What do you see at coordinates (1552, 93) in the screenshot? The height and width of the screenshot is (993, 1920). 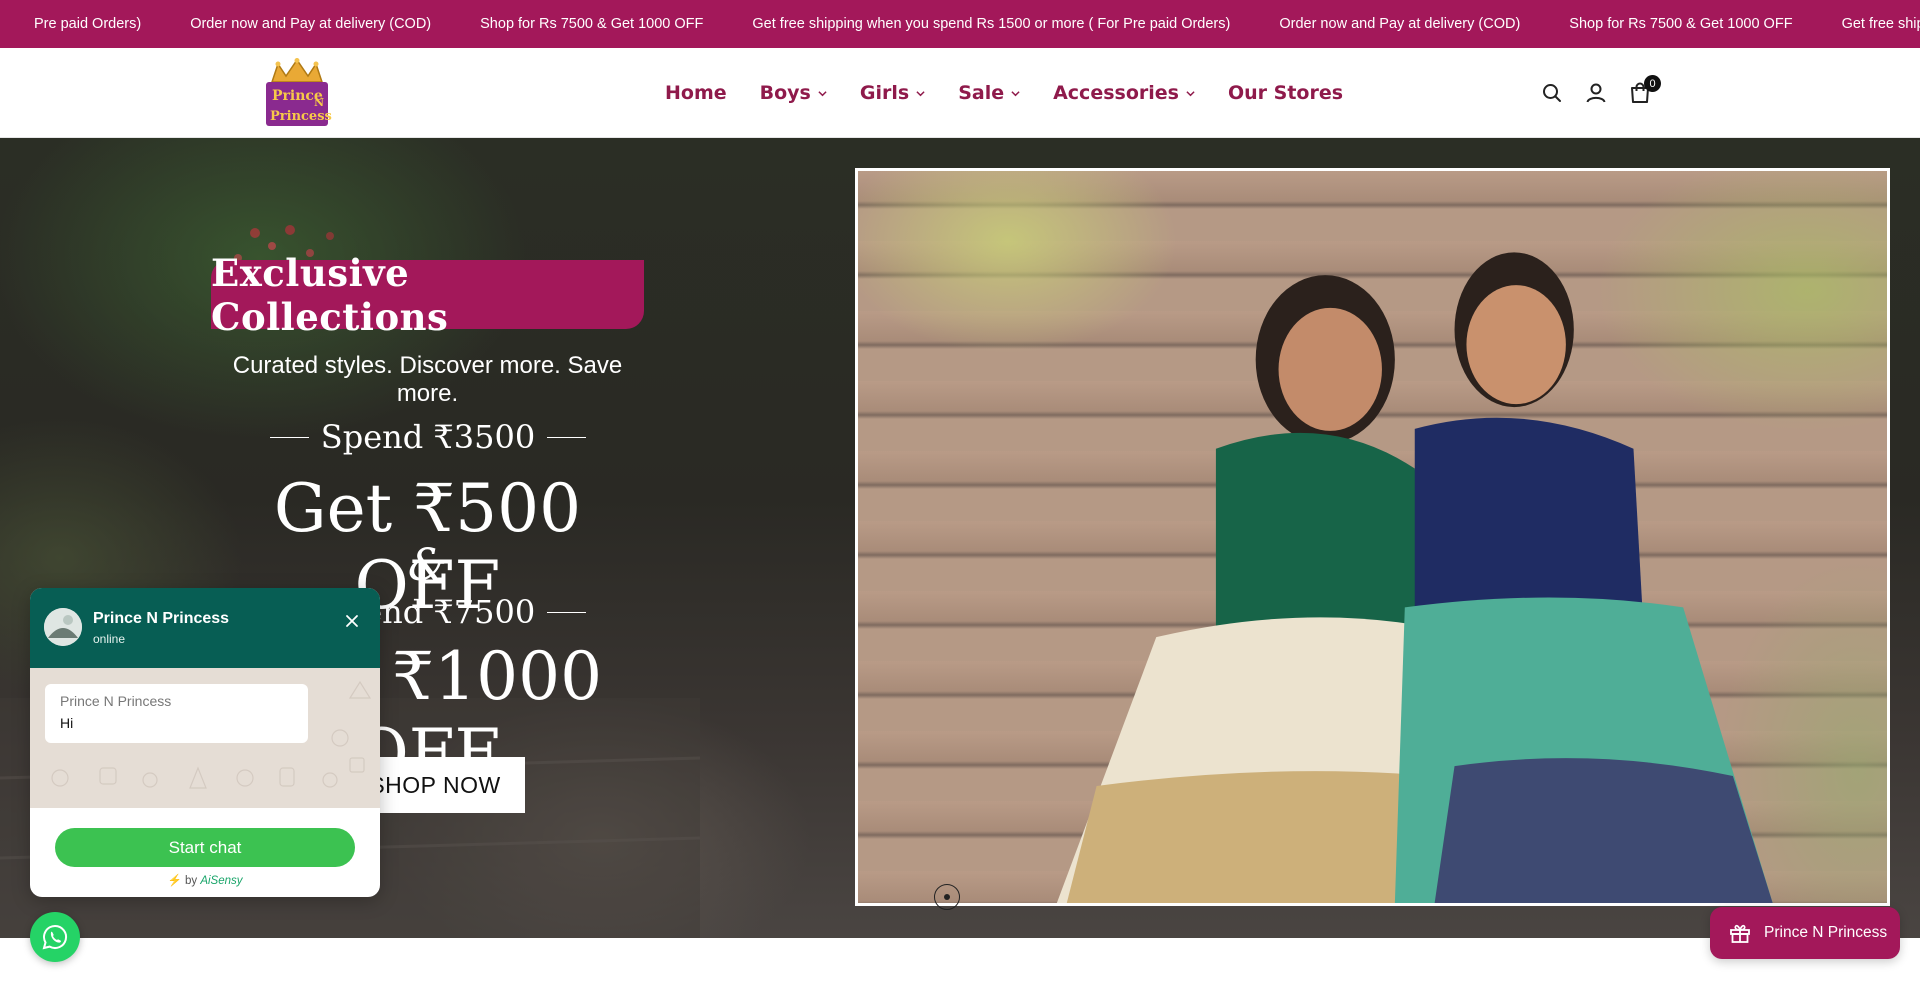 I see `search-icon` at bounding box center [1552, 93].